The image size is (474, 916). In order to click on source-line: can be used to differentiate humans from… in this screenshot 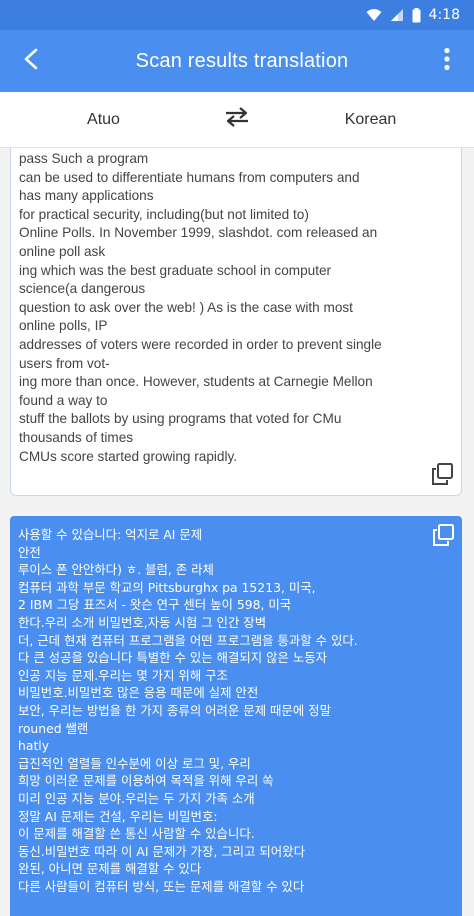, I will do `click(189, 177)`.